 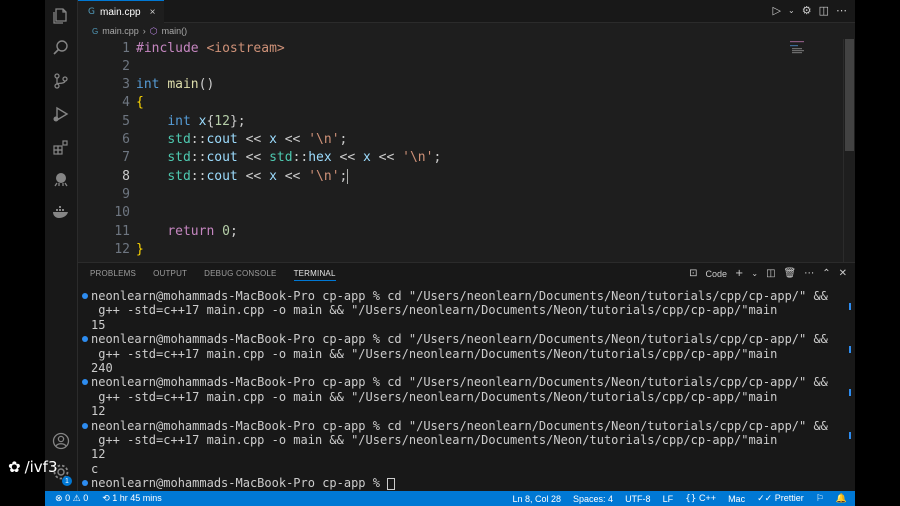 I want to click on editor-scrollbar, so click(x=849, y=150).